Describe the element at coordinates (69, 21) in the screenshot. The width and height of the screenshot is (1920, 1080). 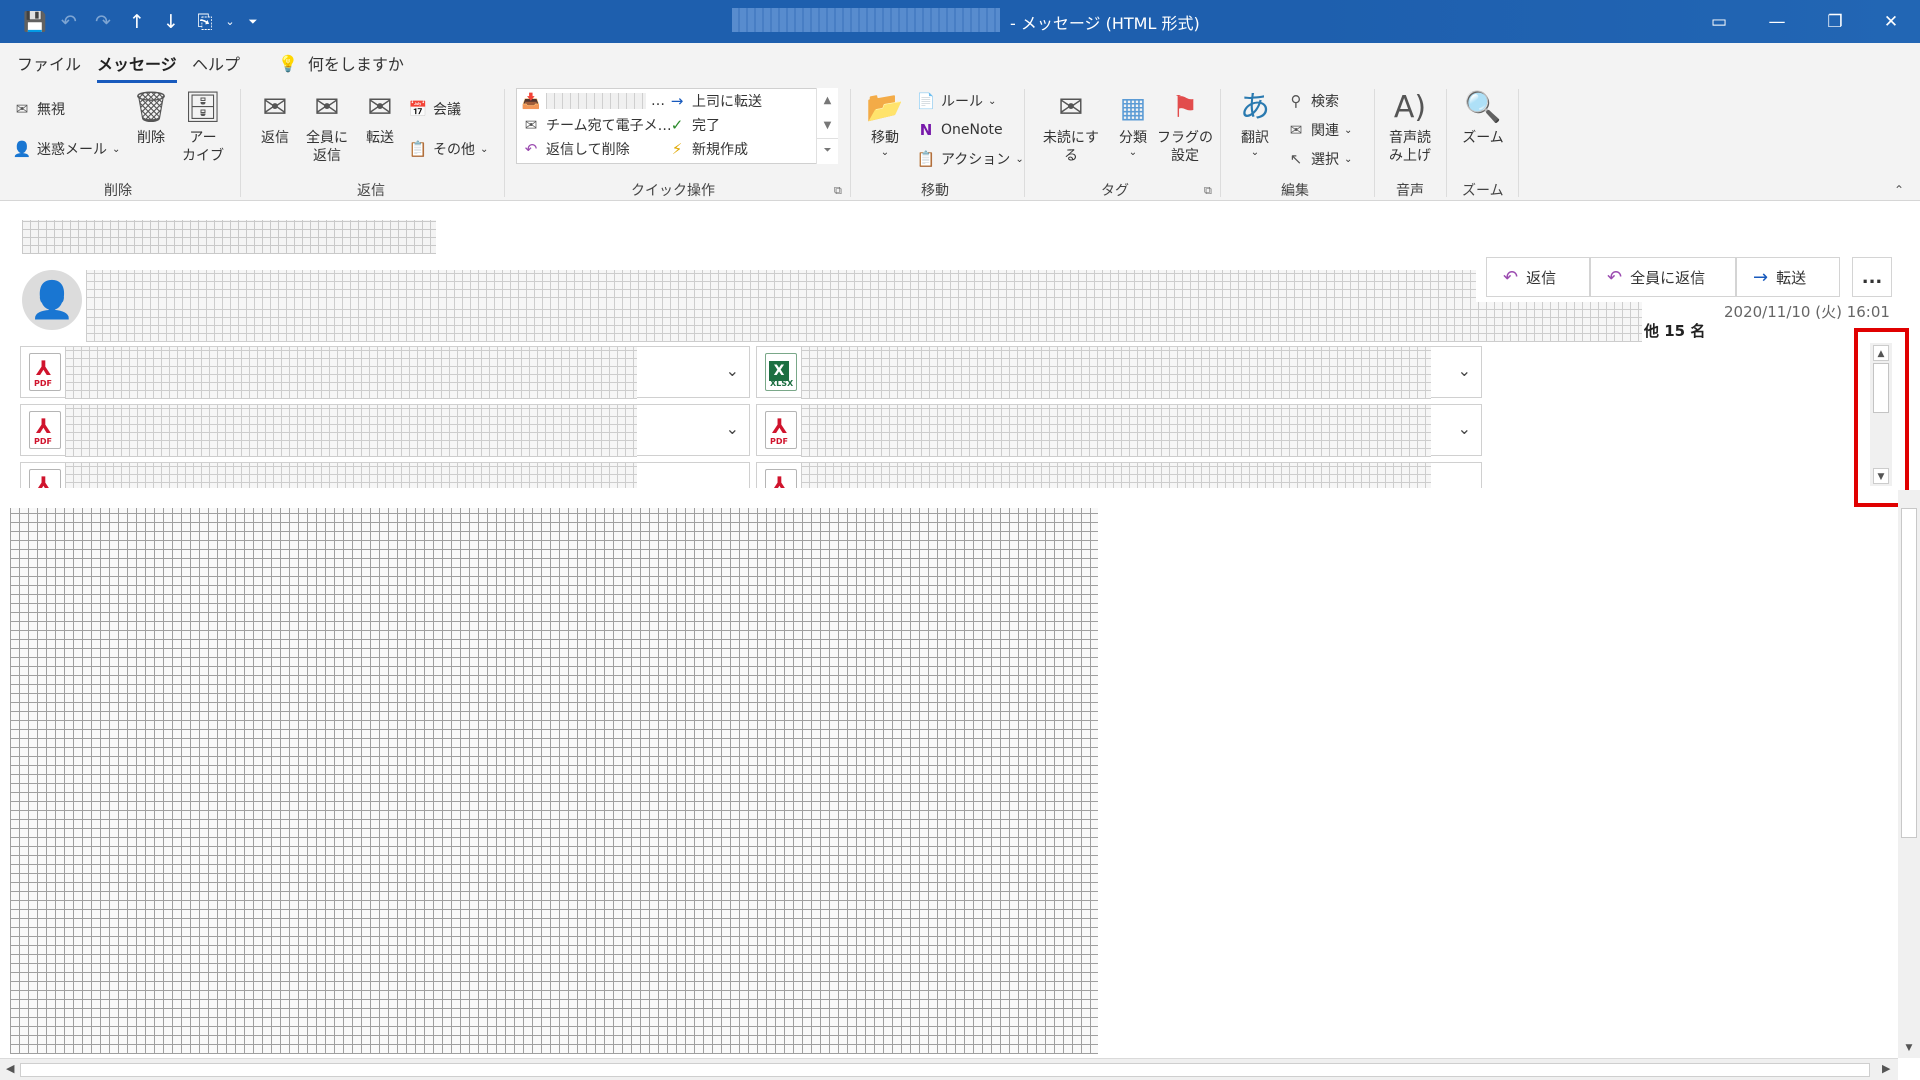
I see `undo-icon: ↶` at that location.